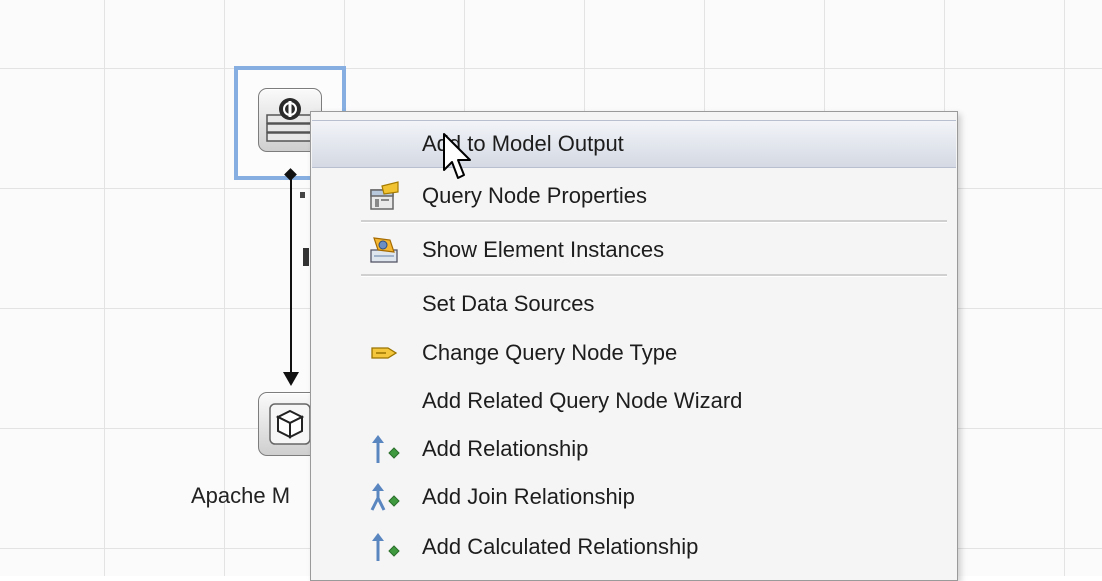 The width and height of the screenshot is (1102, 581). Describe the element at coordinates (302, 195) in the screenshot. I see `node-label-fragment` at that location.